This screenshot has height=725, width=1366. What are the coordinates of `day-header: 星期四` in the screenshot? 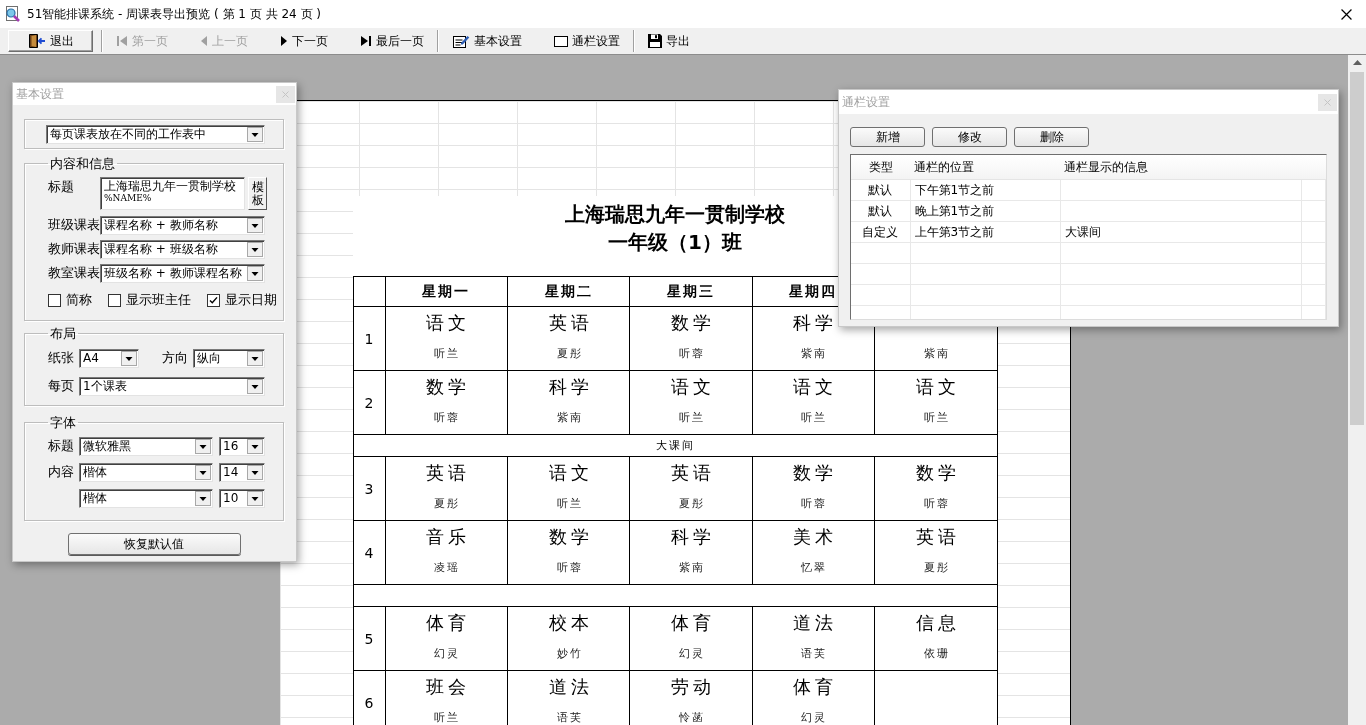 It's located at (813, 290).